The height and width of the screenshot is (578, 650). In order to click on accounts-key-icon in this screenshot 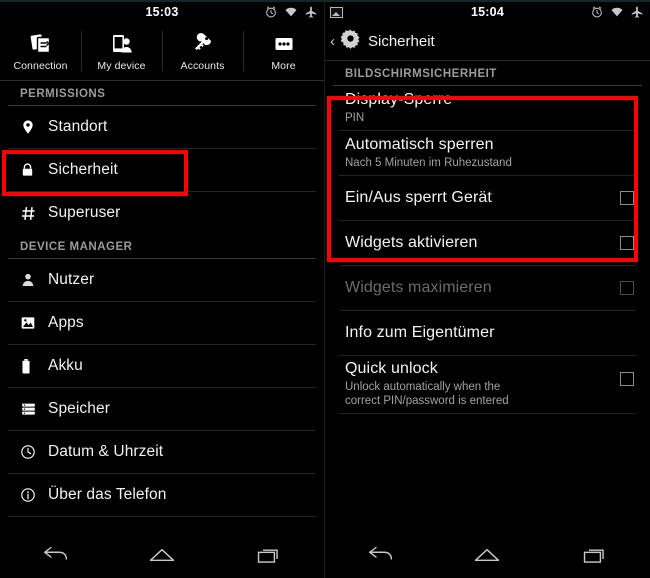, I will do `click(203, 44)`.